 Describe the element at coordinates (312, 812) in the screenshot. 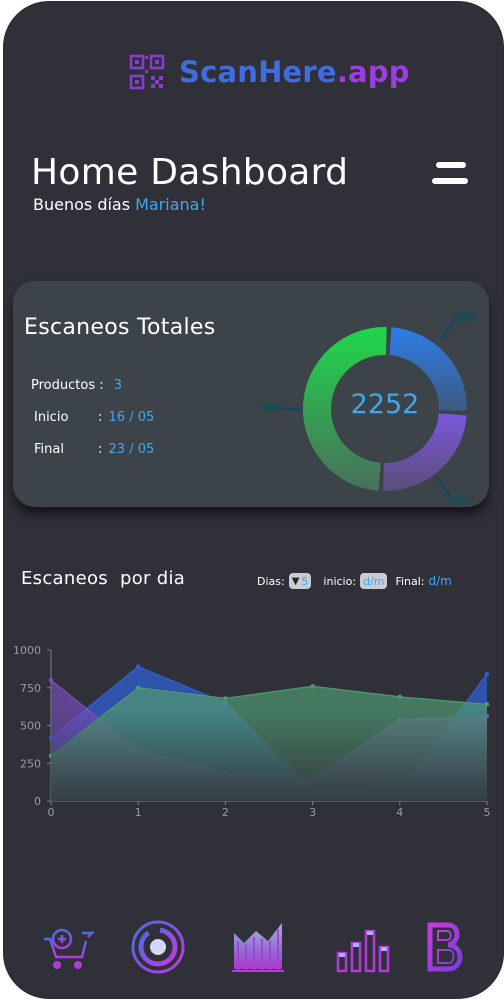

I see `x-tick-label: 3` at that location.